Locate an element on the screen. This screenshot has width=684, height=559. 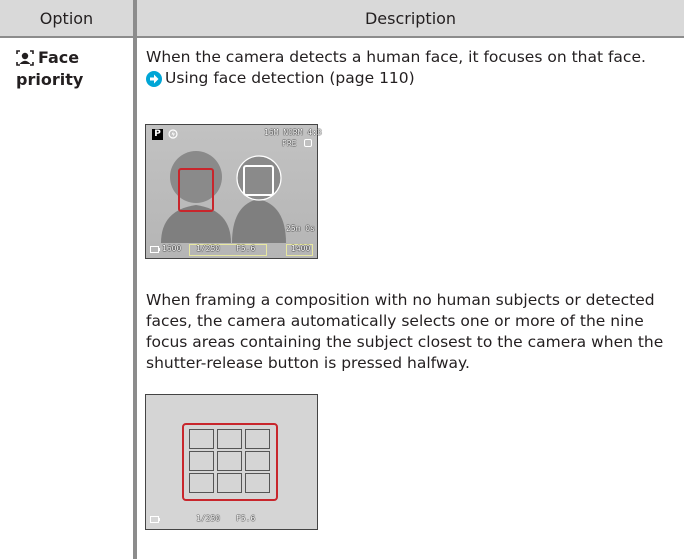
iso-readout: 1600 is located at coordinates (172, 248).